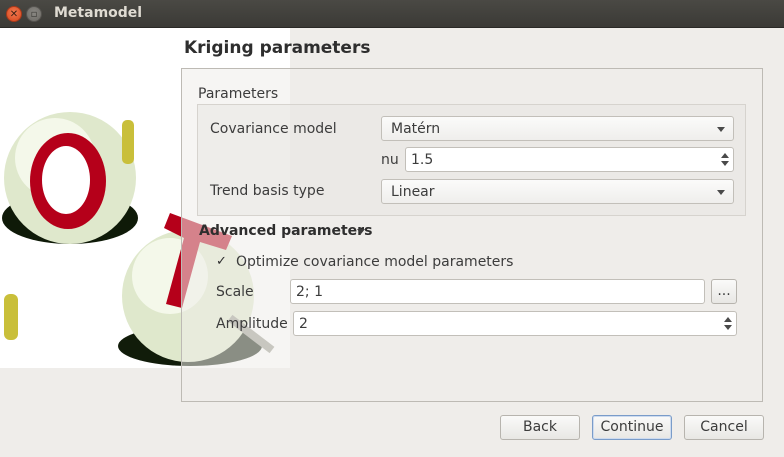 The height and width of the screenshot is (457, 784). What do you see at coordinates (374, 262) in the screenshot?
I see `optimize-label: Optimize covariance model parameters` at bounding box center [374, 262].